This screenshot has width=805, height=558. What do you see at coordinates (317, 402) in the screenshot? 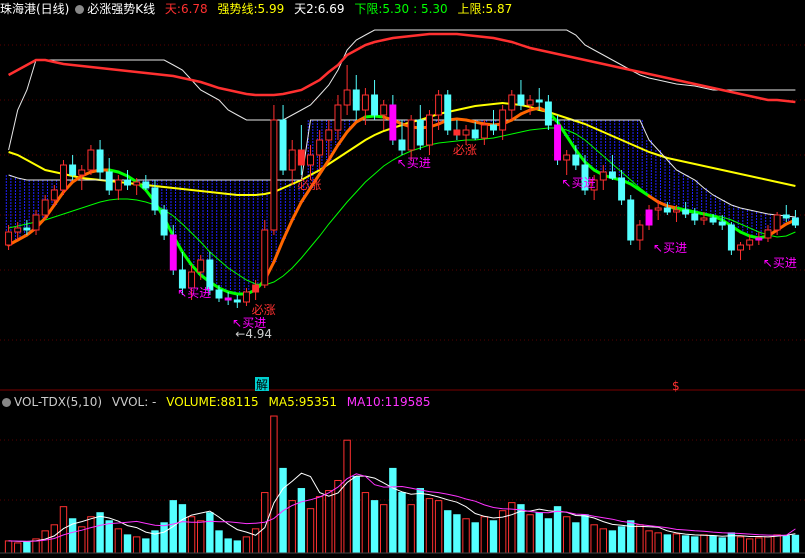
I see `ma5-value: 95351` at bounding box center [317, 402].